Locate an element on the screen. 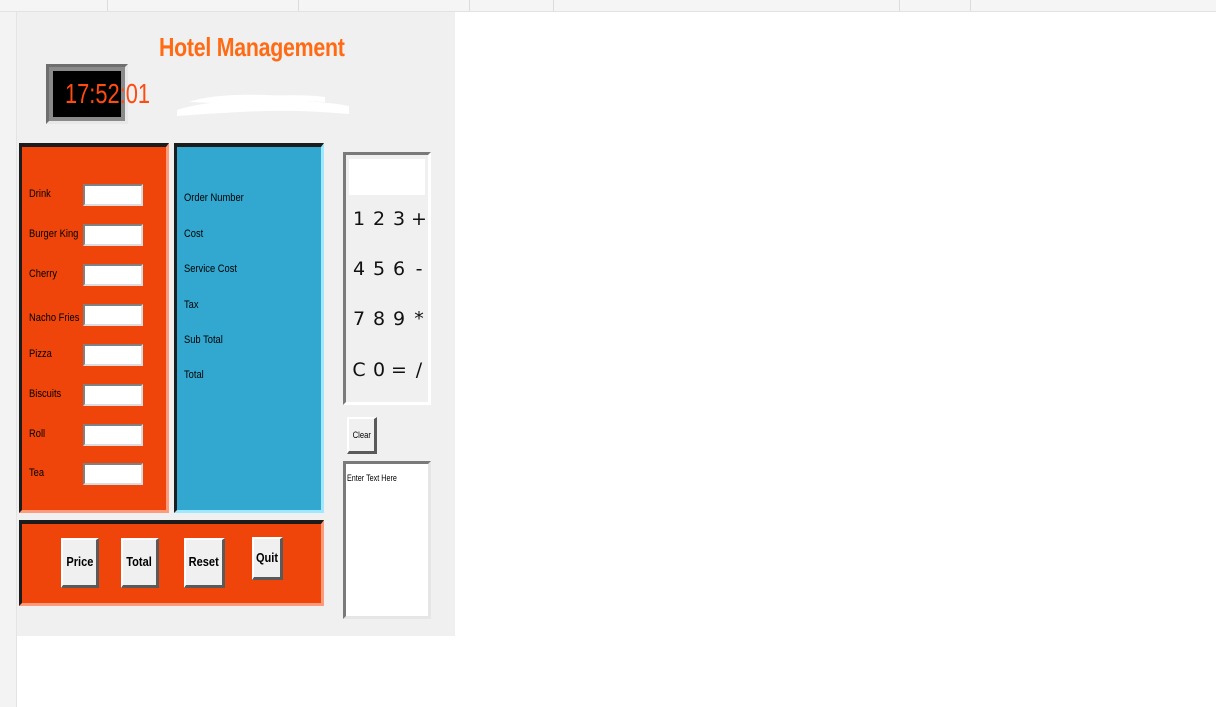  calc-key-4: 4 is located at coordinates (359, 269).